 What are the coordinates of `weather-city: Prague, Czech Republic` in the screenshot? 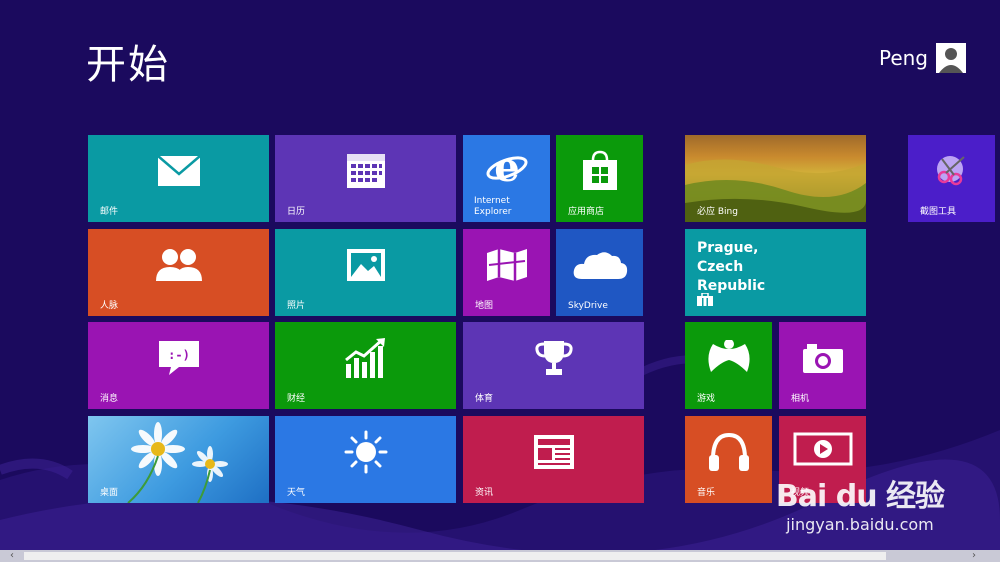 It's located at (731, 267).